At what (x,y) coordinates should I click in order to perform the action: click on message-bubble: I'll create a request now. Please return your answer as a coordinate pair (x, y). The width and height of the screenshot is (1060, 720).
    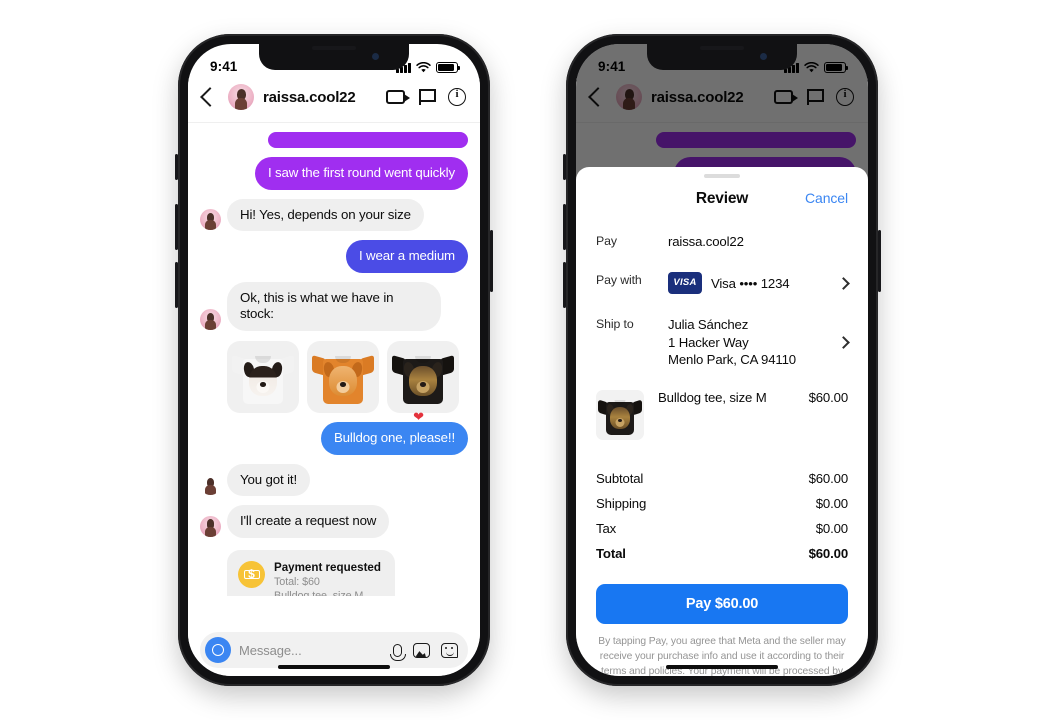
    Looking at the image, I should click on (308, 521).